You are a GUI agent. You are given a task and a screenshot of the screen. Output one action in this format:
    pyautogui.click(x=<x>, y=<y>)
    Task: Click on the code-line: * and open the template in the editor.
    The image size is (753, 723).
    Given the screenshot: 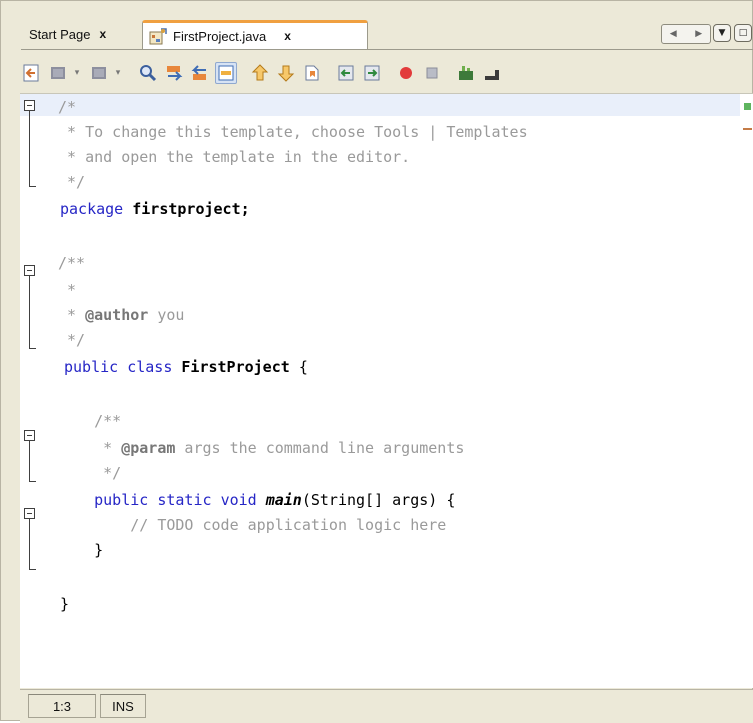 What is the action you would take?
    pyautogui.click(x=234, y=157)
    